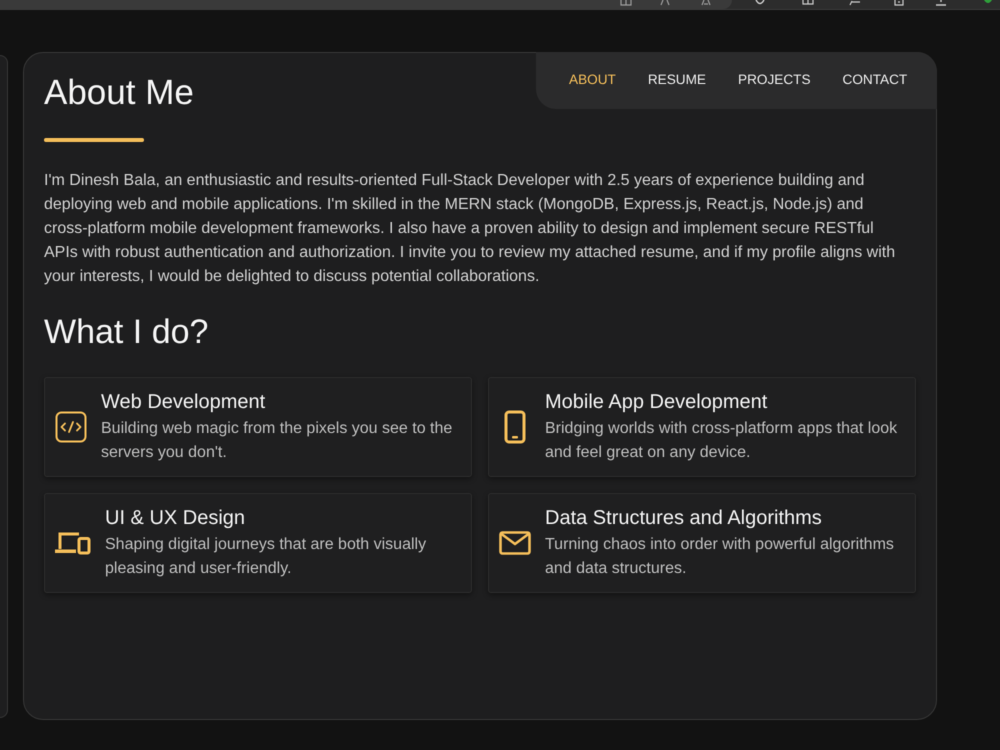 This screenshot has height=750, width=1000. I want to click on pen-icon, so click(855, 3).